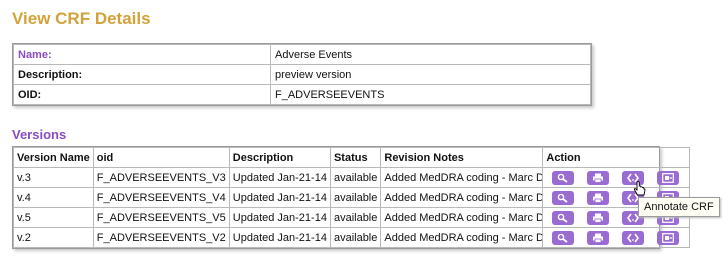 Image resolution: width=728 pixels, height=259 pixels. I want to click on details-row-oid: OID: F_ADVERSEEVENTS, so click(302, 94).